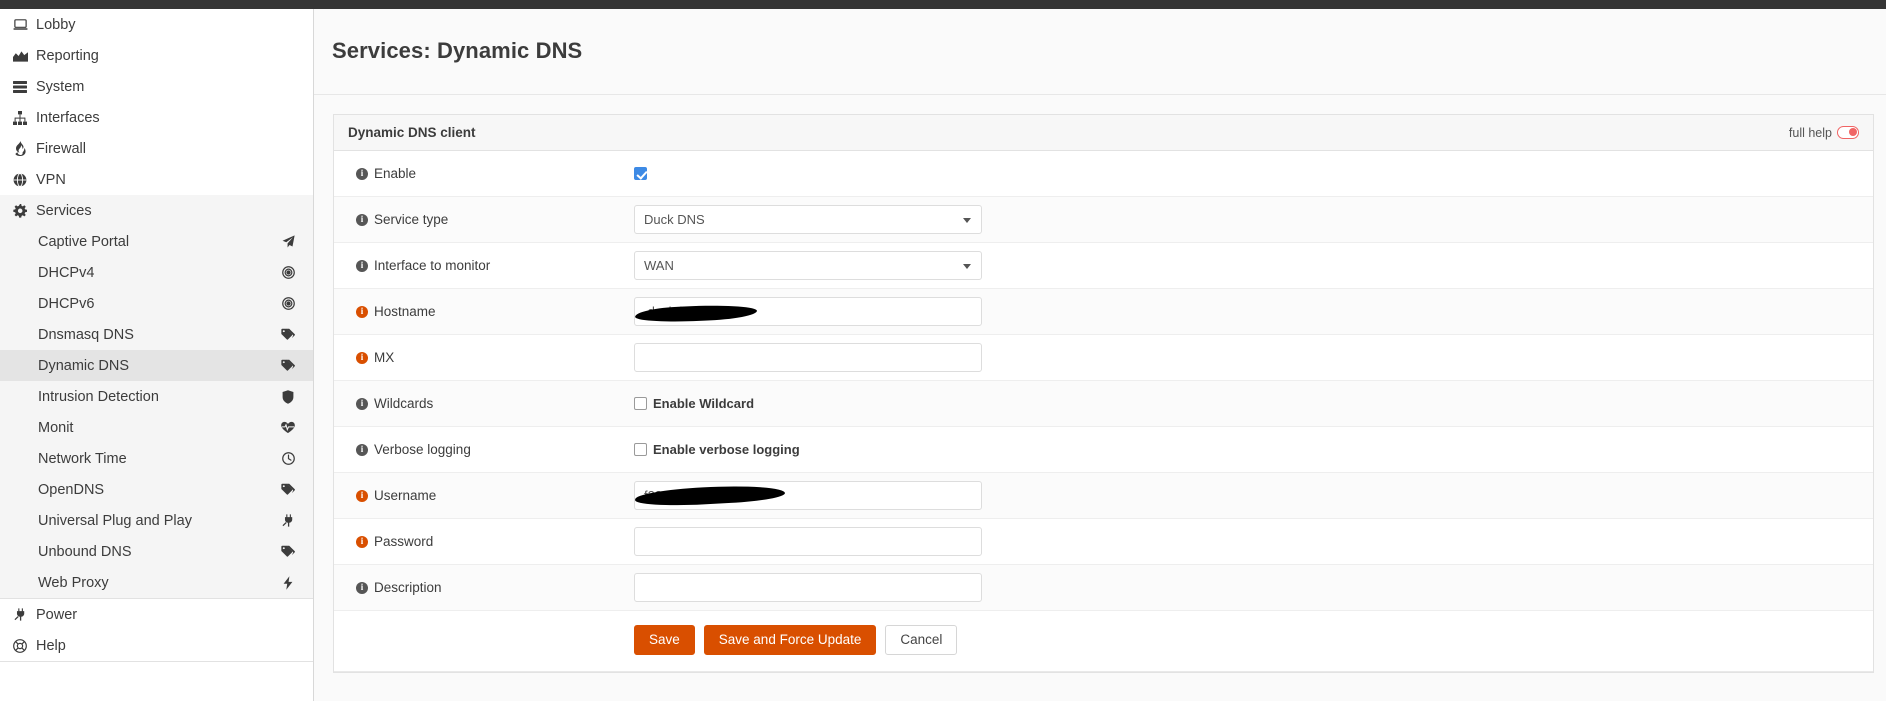  What do you see at coordinates (156, 210) in the screenshot?
I see `sidebar-item-services: Services` at bounding box center [156, 210].